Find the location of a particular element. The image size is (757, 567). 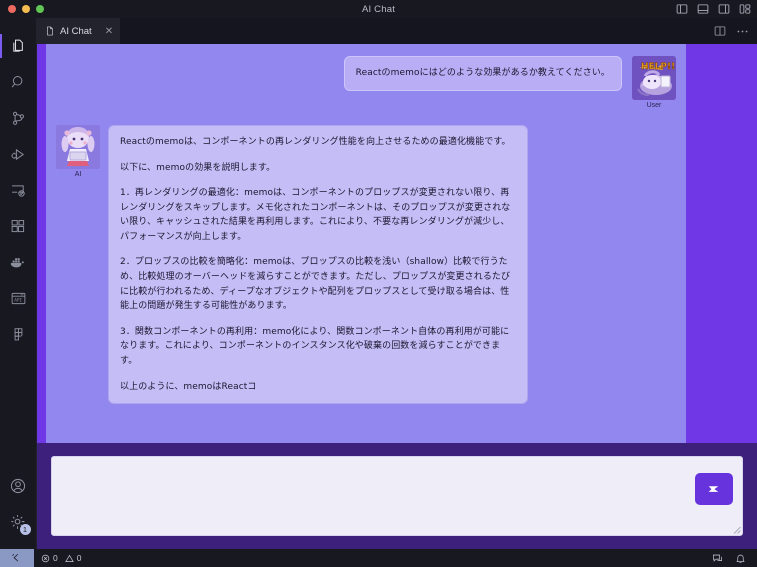

sidebar-item-remote-explorer is located at coordinates (18, 190).